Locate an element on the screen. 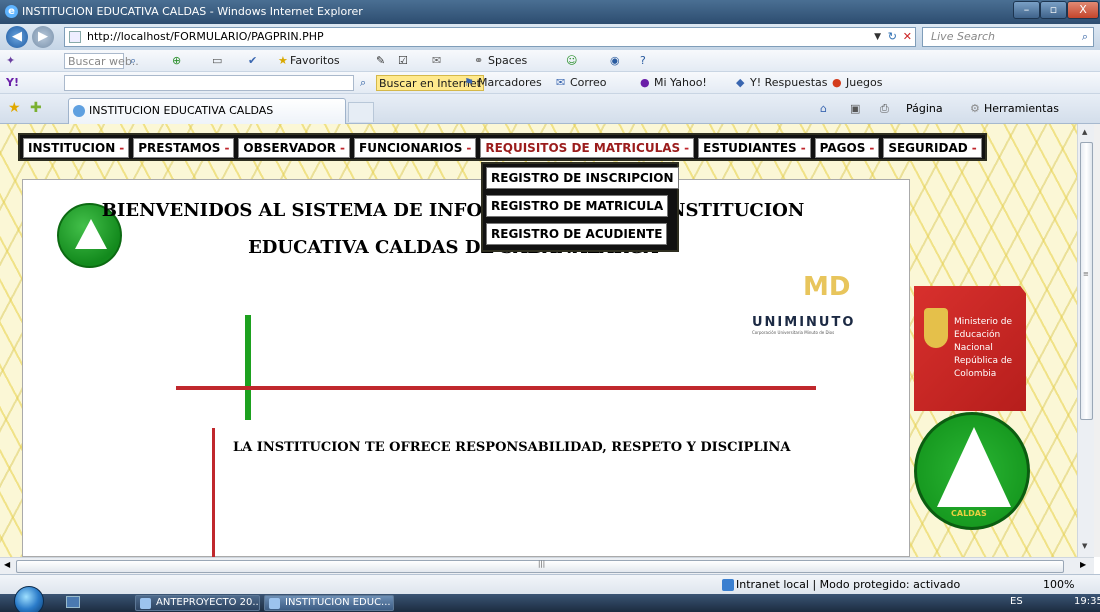 This screenshot has width=1100, height=612. page-menu: Página is located at coordinates (924, 108).